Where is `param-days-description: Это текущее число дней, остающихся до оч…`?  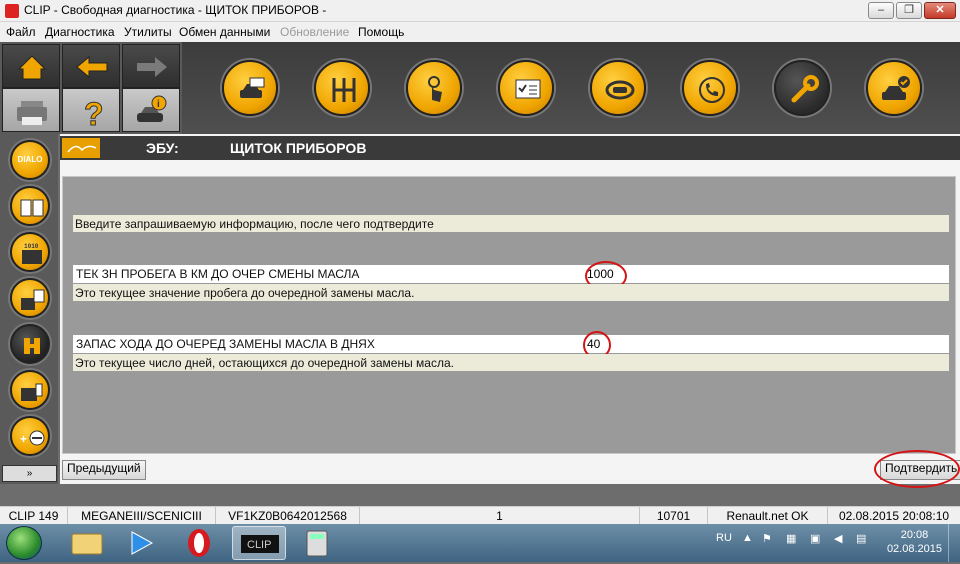
param-days-description: Это текущее число дней, остающихся до оч… is located at coordinates (511, 362).